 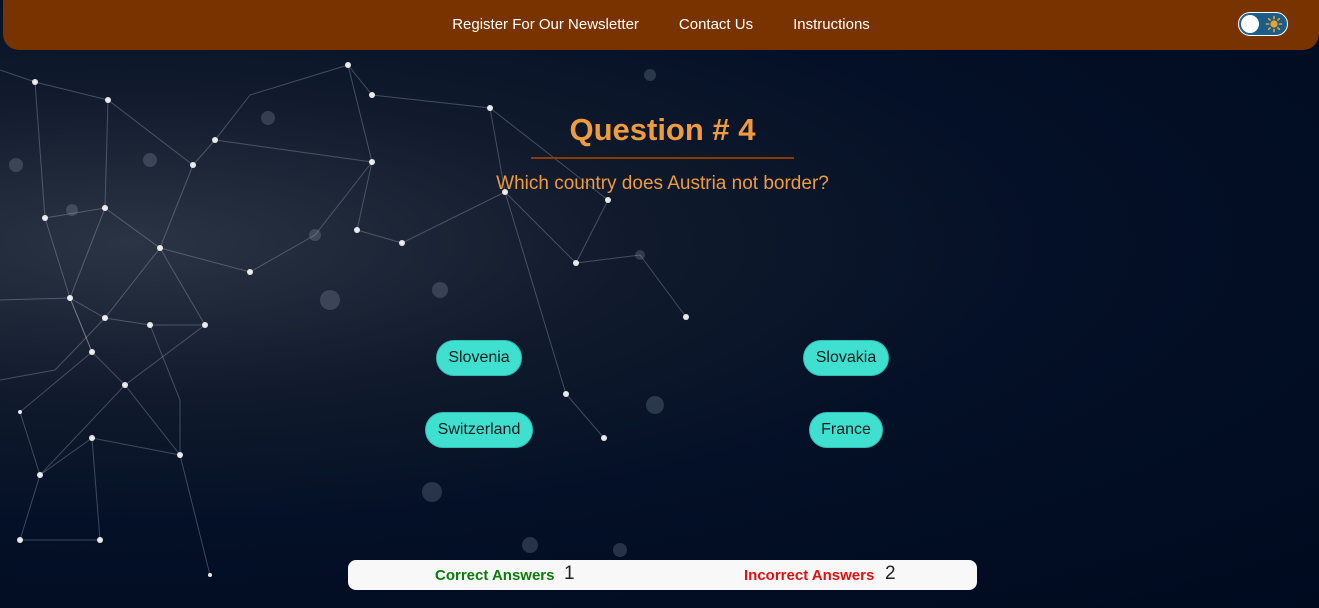 What do you see at coordinates (1274, 24) in the screenshot?
I see `sun-icon` at bounding box center [1274, 24].